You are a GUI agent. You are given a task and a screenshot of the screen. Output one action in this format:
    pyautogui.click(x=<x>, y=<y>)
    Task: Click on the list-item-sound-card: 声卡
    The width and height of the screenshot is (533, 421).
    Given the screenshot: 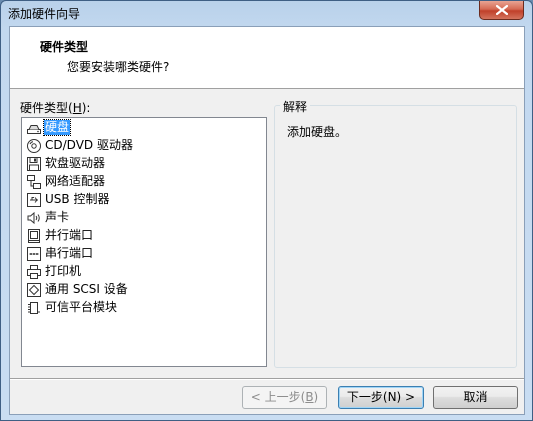 What is the action you would take?
    pyautogui.click(x=48, y=217)
    